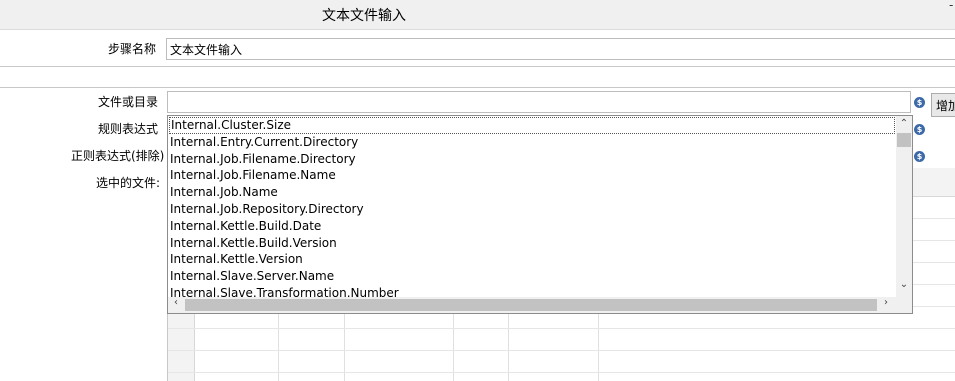  I want to click on chevron-right-icon: ›, so click(886, 302).